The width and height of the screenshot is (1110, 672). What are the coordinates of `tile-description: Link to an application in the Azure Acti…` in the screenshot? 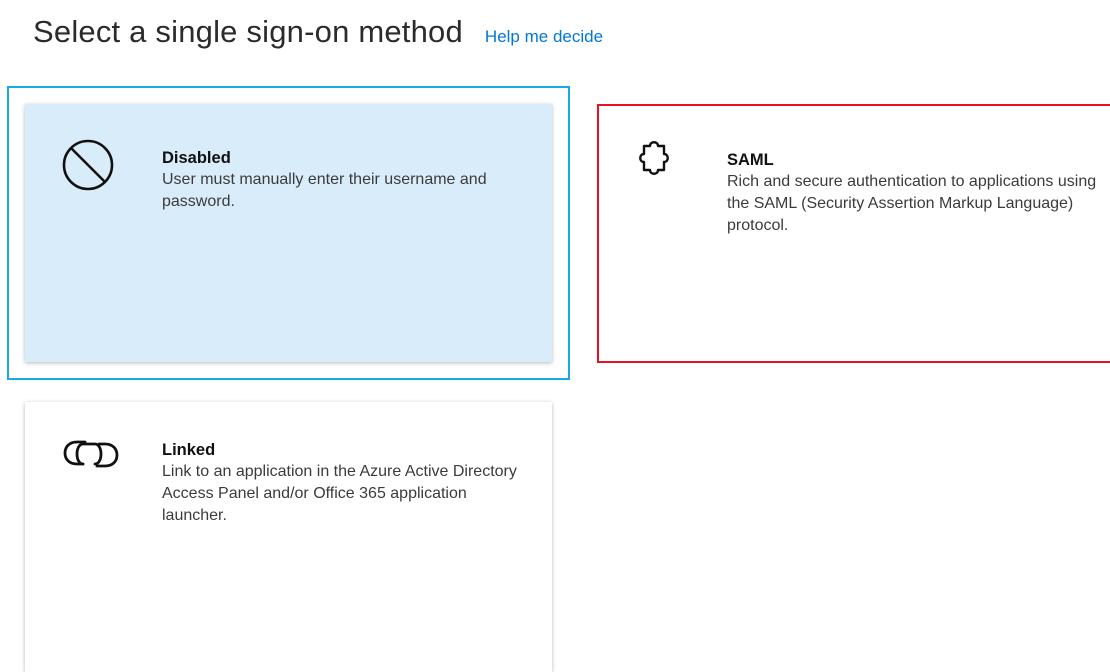 It's located at (339, 493).